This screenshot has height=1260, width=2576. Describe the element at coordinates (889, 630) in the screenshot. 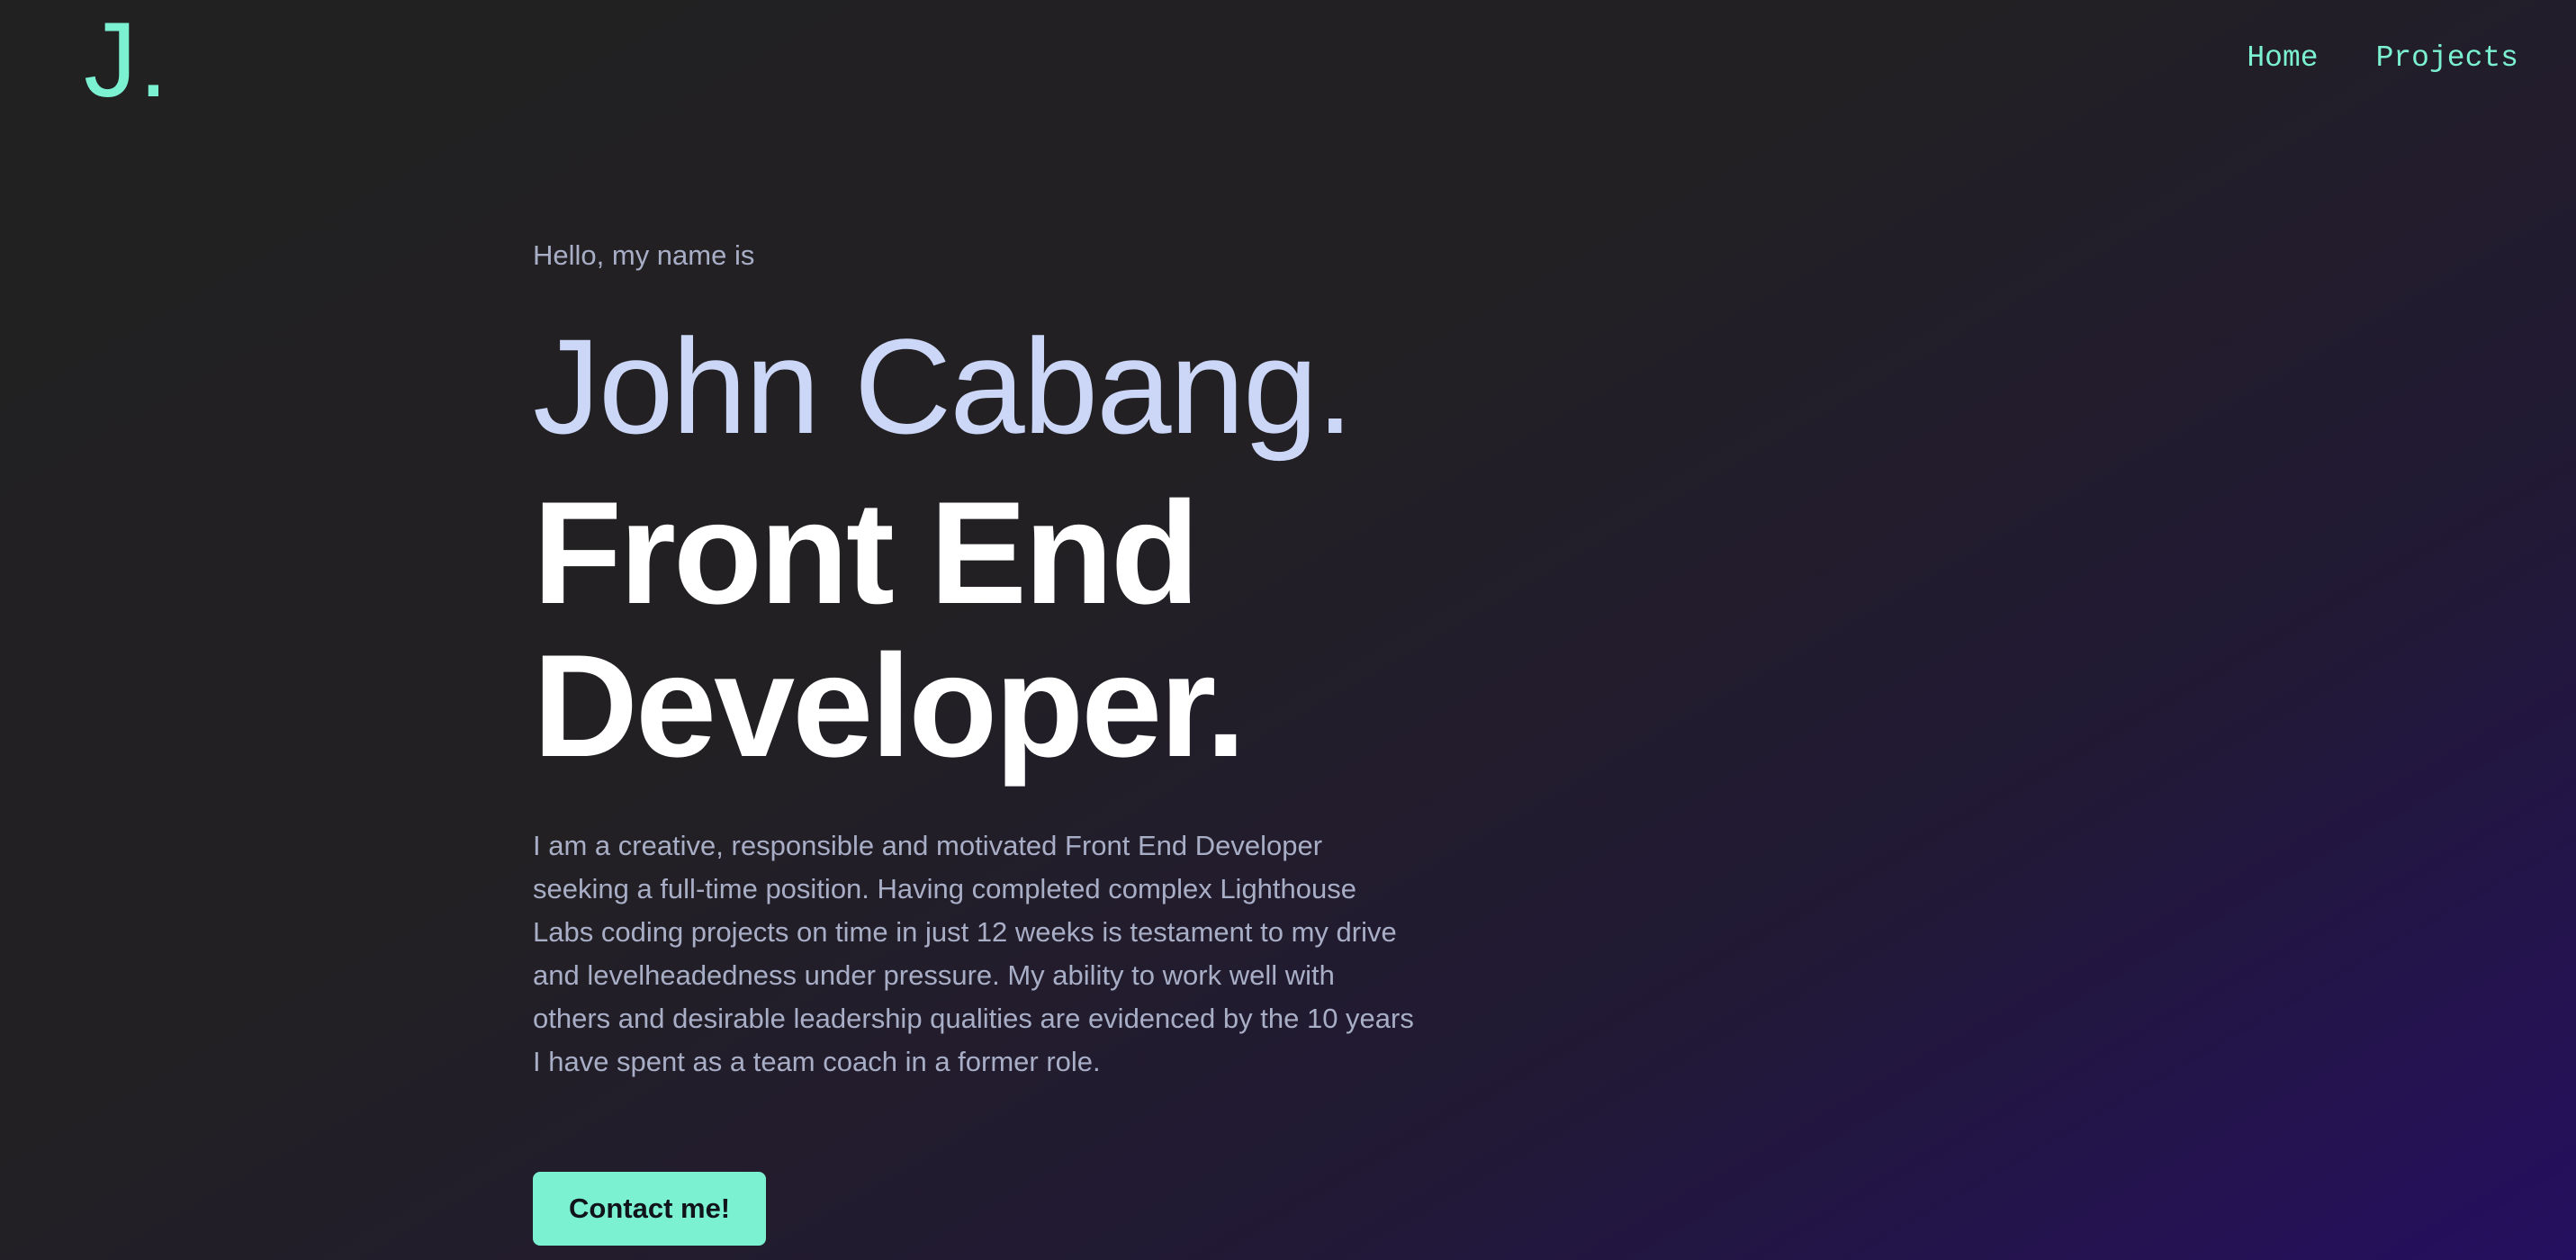

I see `hero-role: Front End Developer.` at that location.